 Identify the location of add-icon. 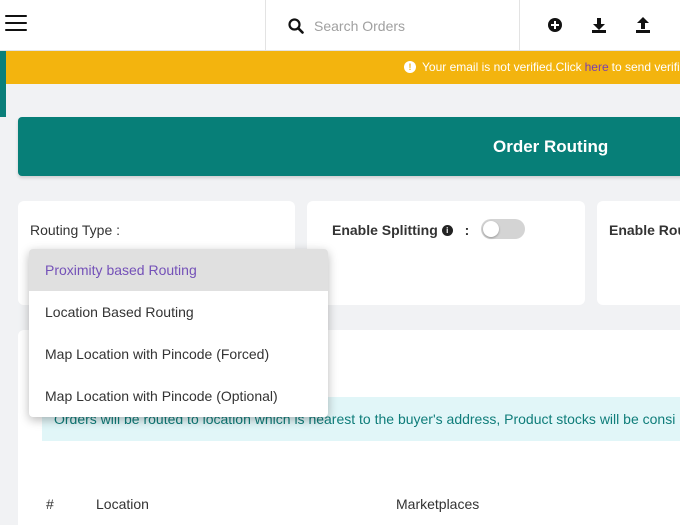
(555, 25).